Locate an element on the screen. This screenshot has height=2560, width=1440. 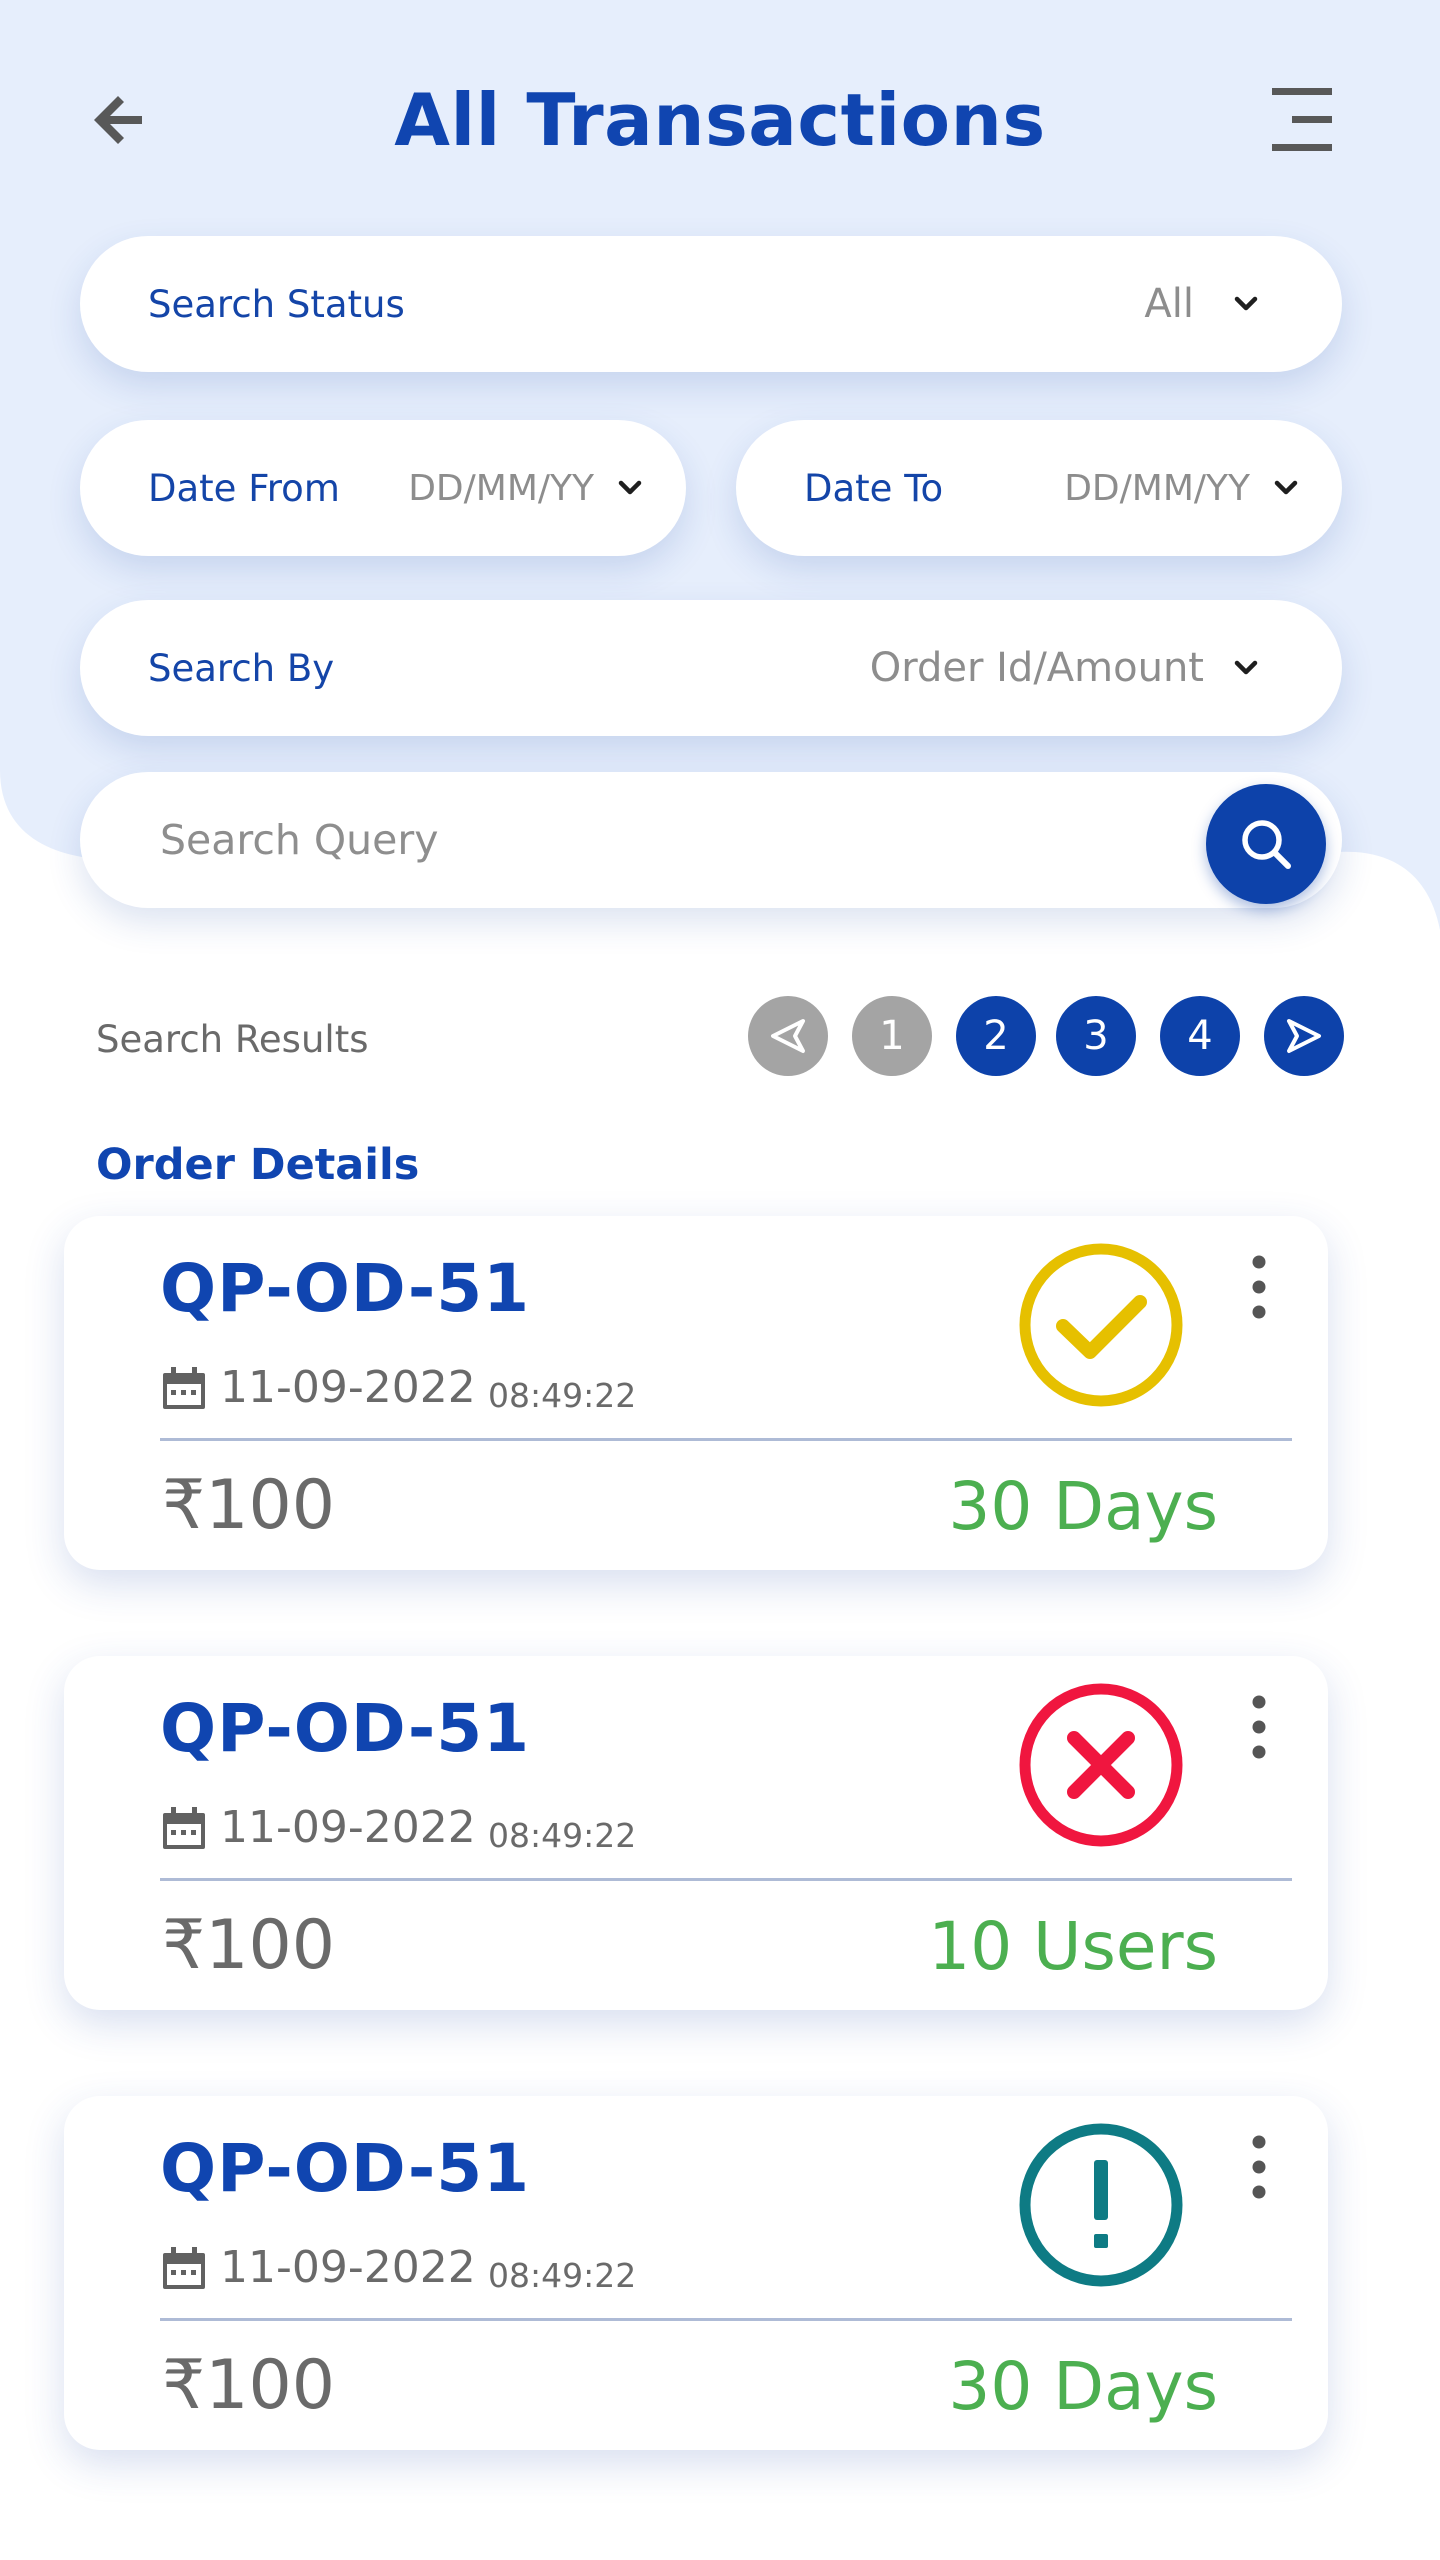
order-plan-detail: 10 Users is located at coordinates (1073, 1946).